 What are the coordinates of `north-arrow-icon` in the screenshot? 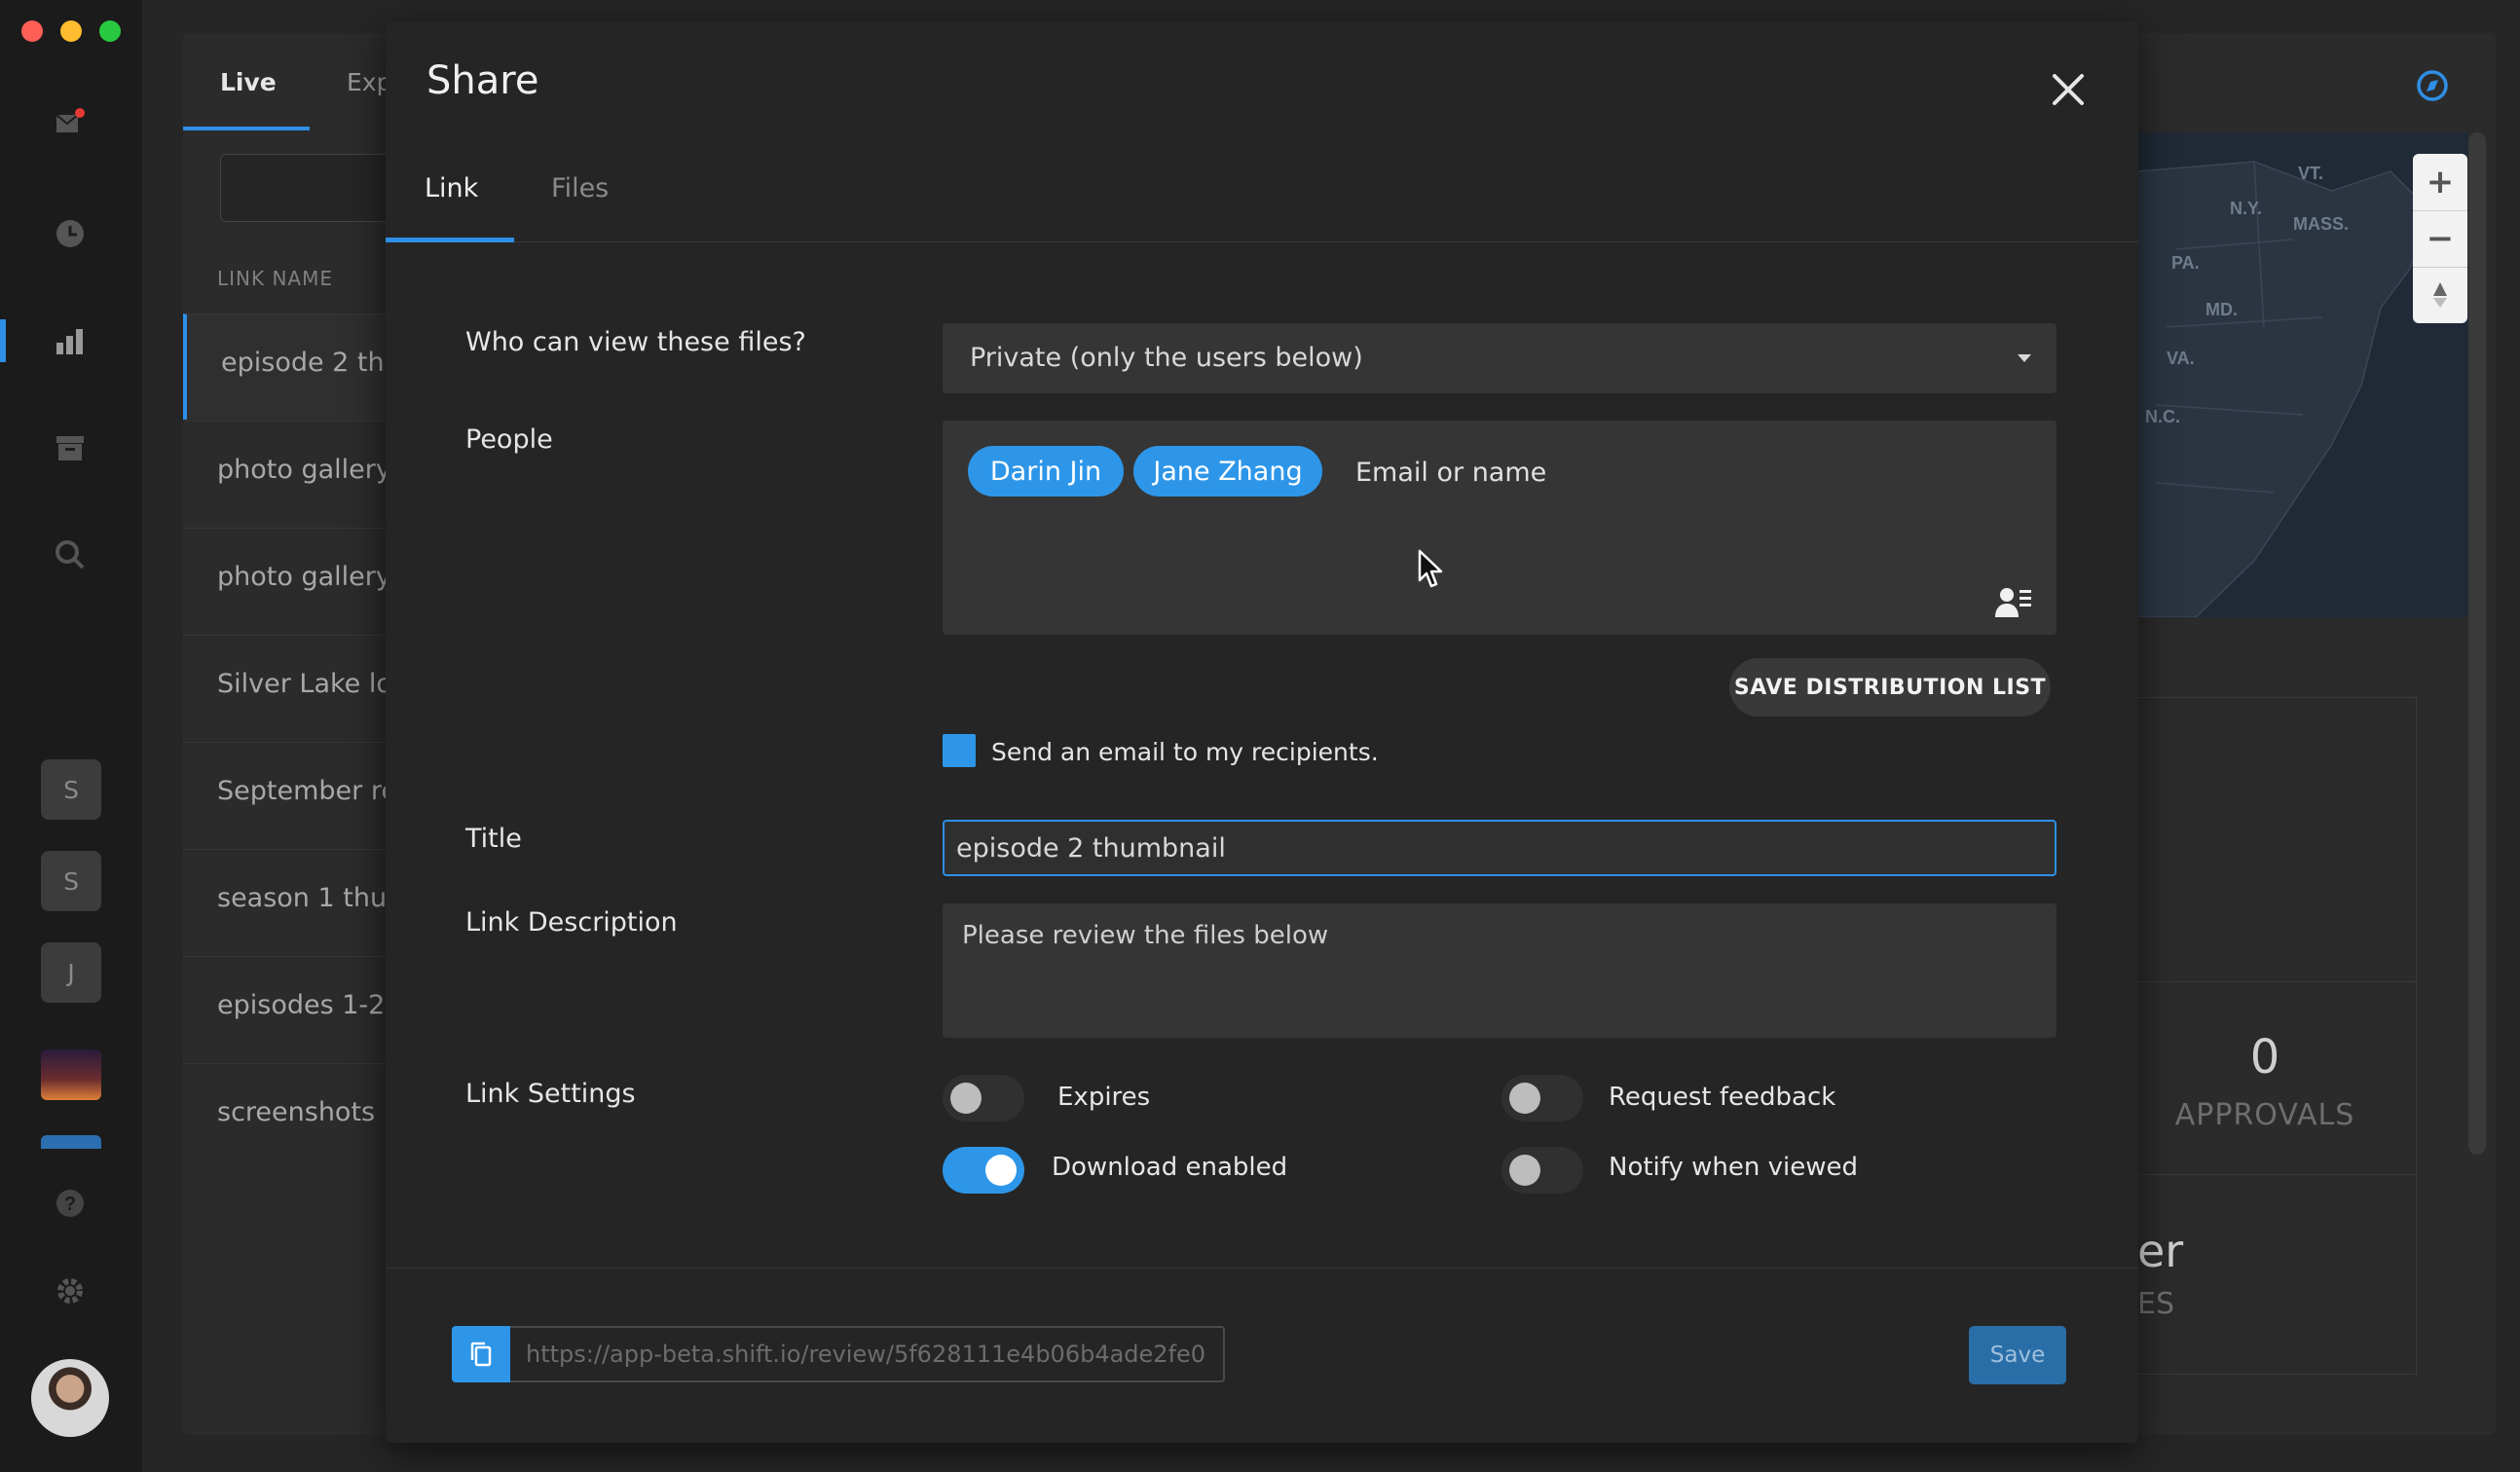 It's located at (2440, 295).